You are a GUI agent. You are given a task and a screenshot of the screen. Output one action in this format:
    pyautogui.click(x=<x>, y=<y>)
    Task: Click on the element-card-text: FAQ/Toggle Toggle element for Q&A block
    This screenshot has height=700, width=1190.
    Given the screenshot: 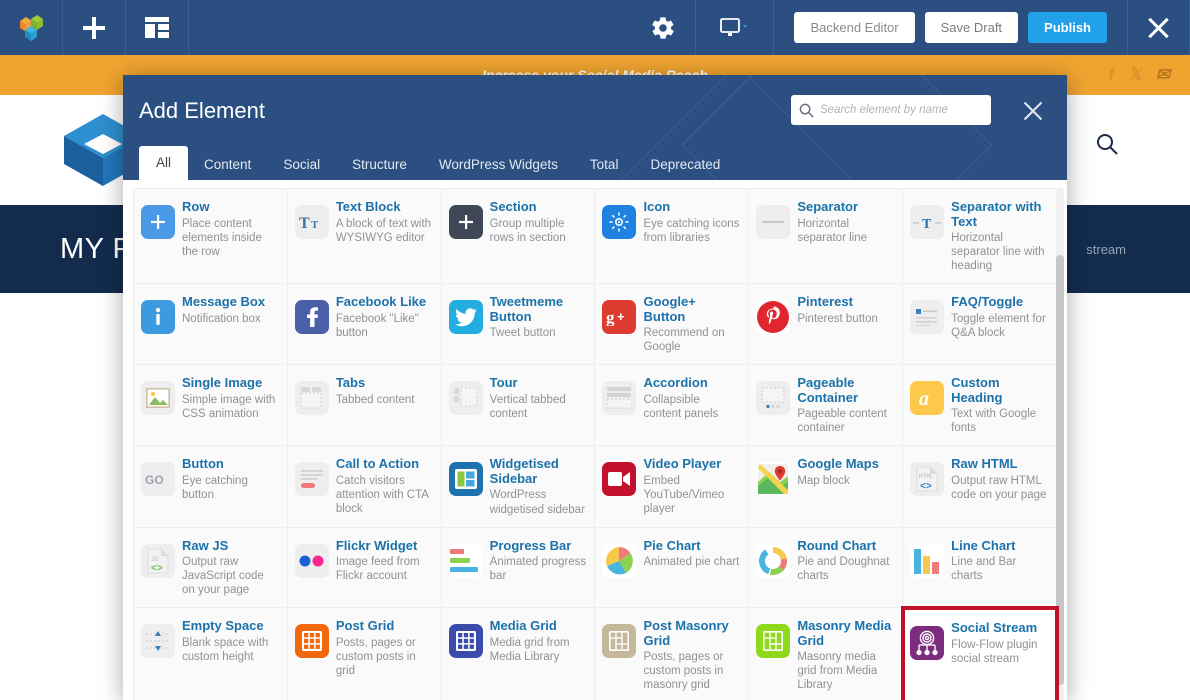 What is the action you would take?
    pyautogui.click(x=999, y=317)
    